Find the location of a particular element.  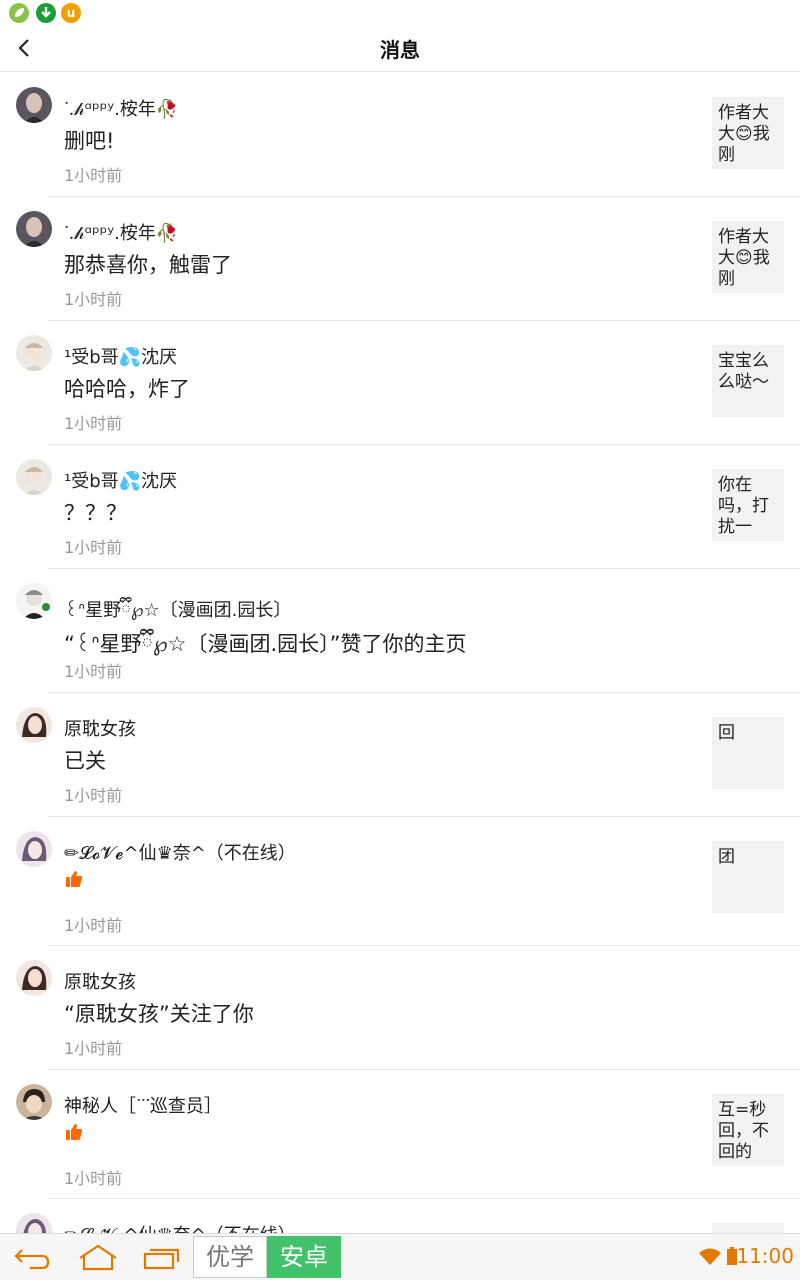

message-content: “原耽女孩”关注了你 is located at coordinates (159, 1014).